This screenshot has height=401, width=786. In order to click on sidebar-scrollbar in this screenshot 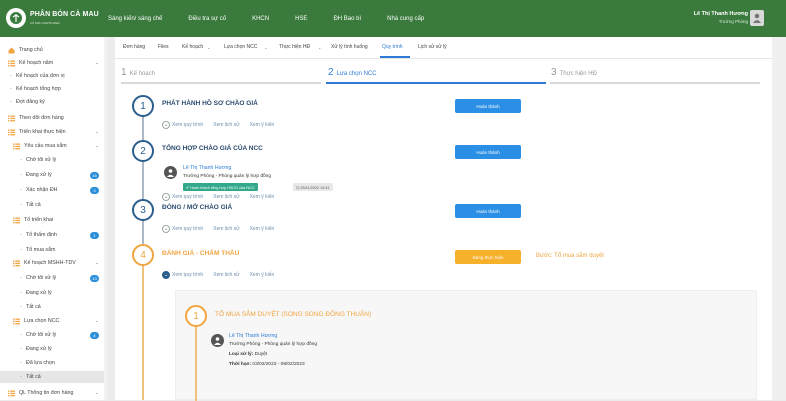, I will do `click(105, 218)`.